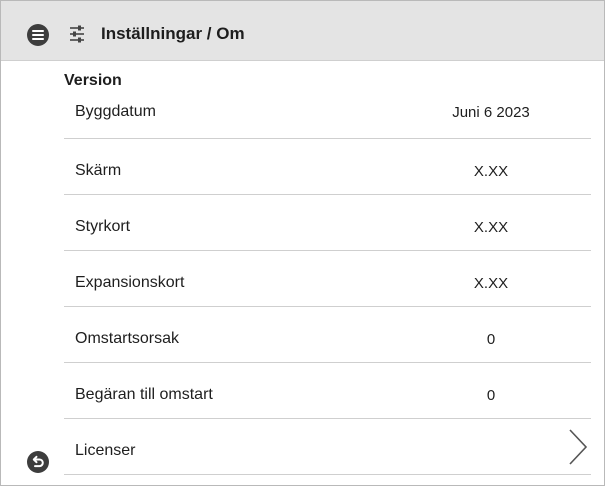  Describe the element at coordinates (327, 447) in the screenshot. I see `row-licenses: Licenser` at that location.